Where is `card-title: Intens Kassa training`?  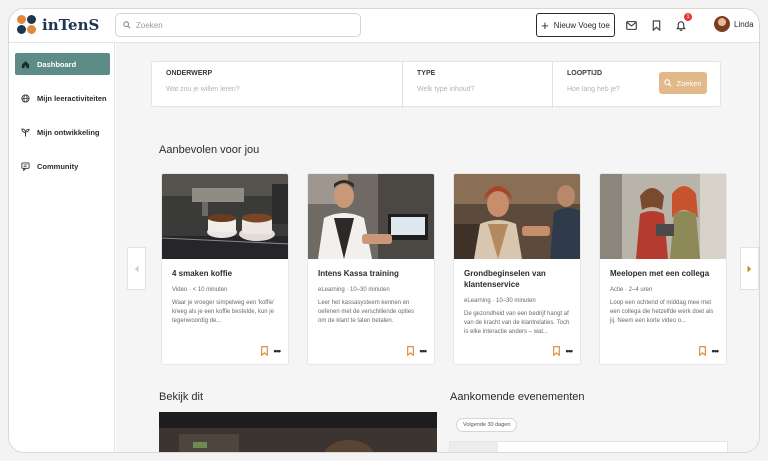
card-title: Intens Kassa training is located at coordinates (358, 273).